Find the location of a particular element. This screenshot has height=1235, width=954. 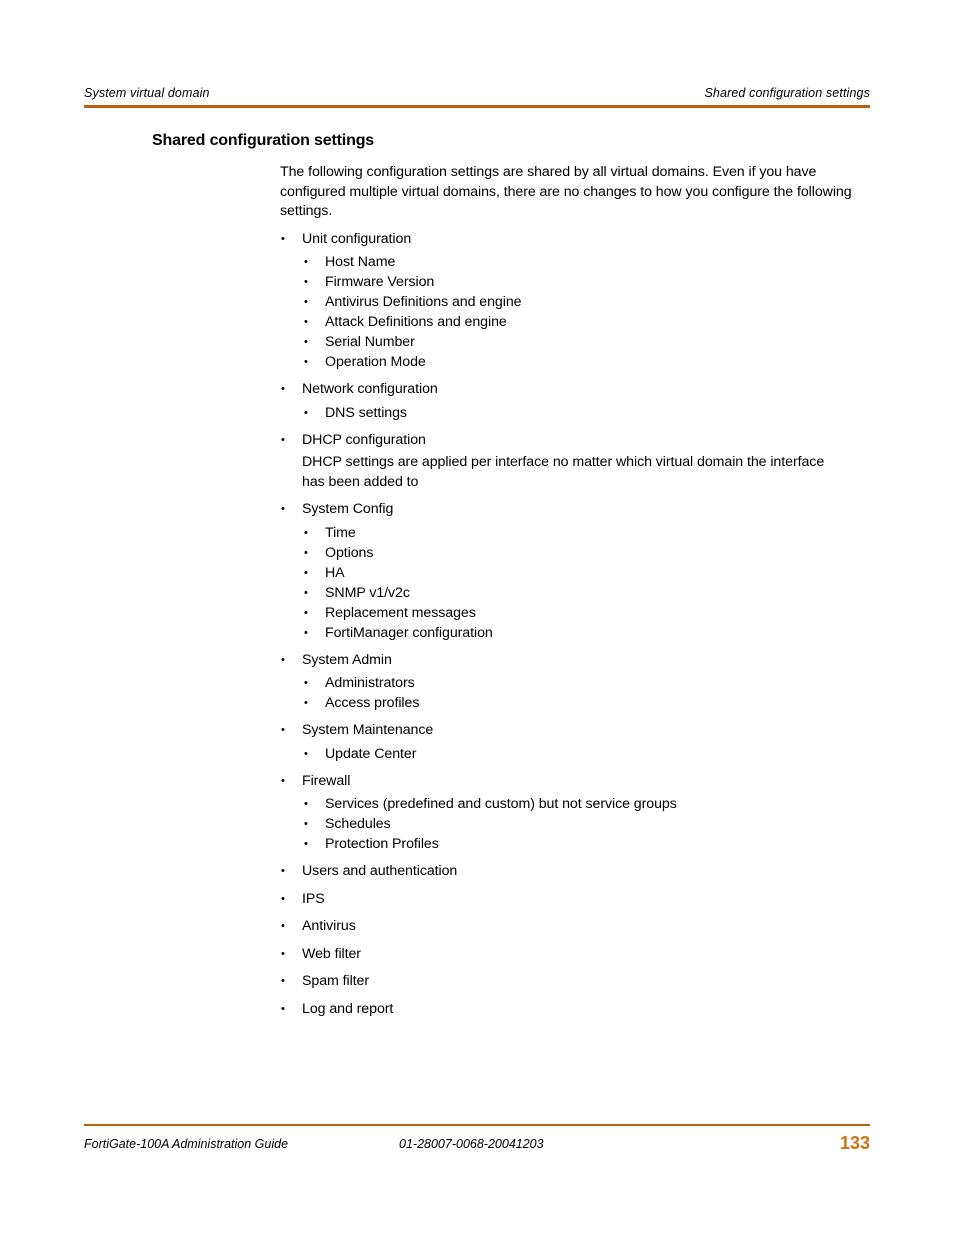

bullet-item: Spam filter is located at coordinates (477, 982).